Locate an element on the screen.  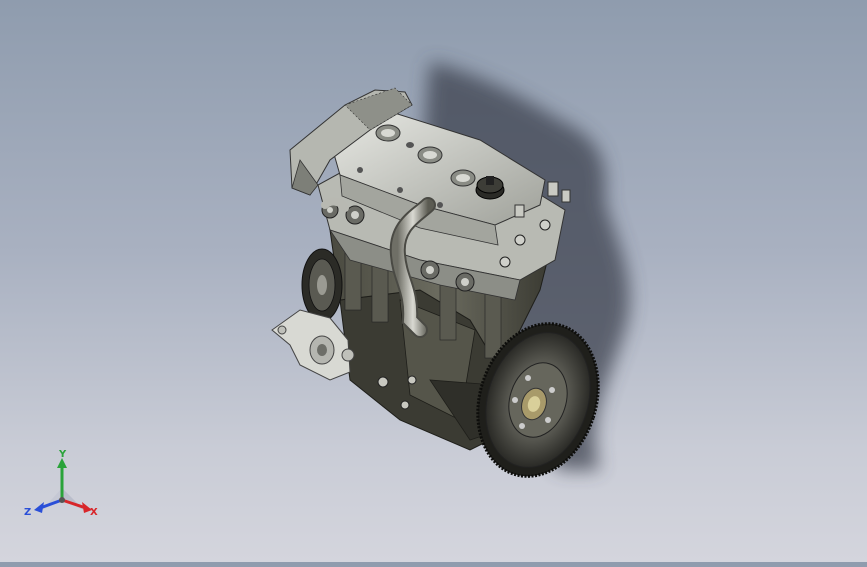
z-axis-arrow is located at coordinates (39, 507).